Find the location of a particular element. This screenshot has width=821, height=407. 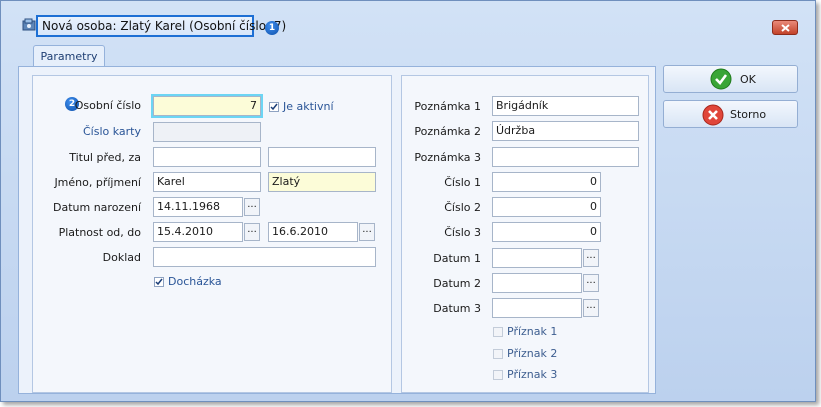

close-icon is located at coordinates (785, 28).